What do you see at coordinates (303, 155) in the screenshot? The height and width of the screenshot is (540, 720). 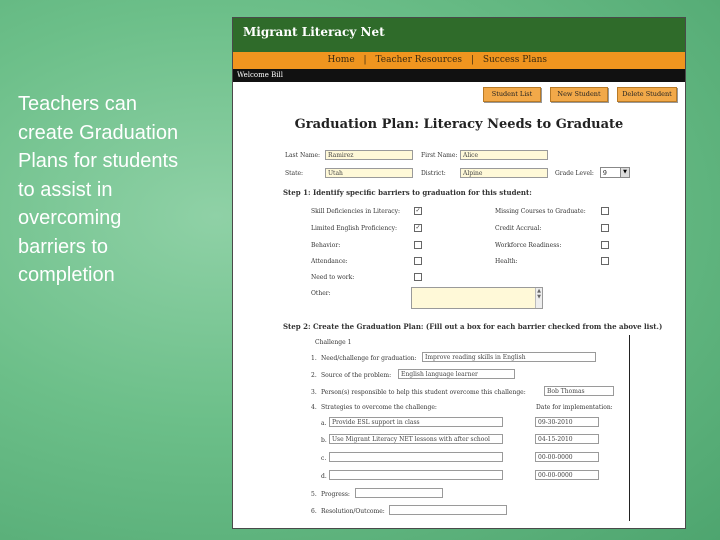 I see `last-name-label: Last Name:` at bounding box center [303, 155].